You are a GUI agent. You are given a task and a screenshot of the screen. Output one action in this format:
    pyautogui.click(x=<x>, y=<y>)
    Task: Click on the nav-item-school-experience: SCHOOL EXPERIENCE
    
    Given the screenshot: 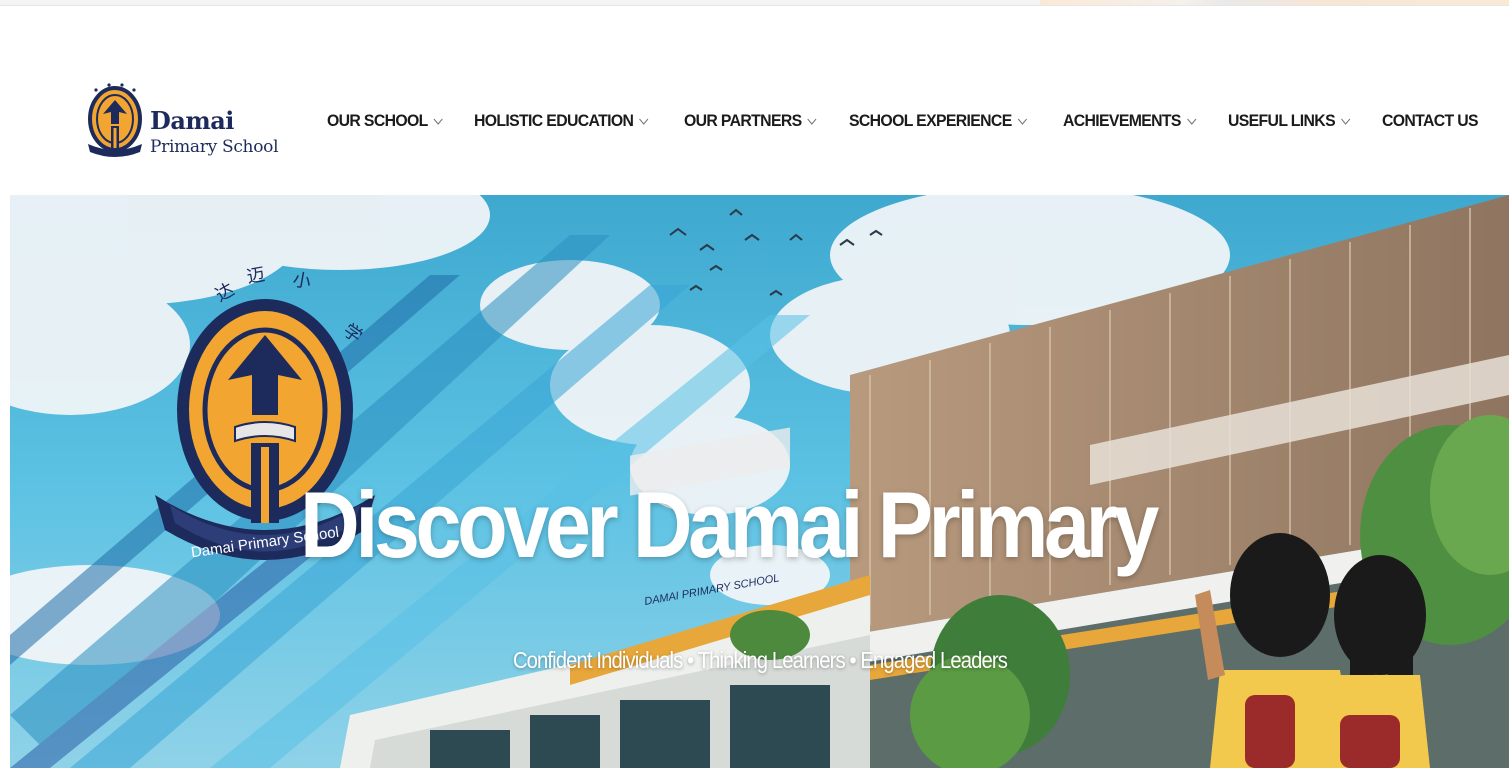 What is the action you would take?
    pyautogui.click(x=938, y=121)
    